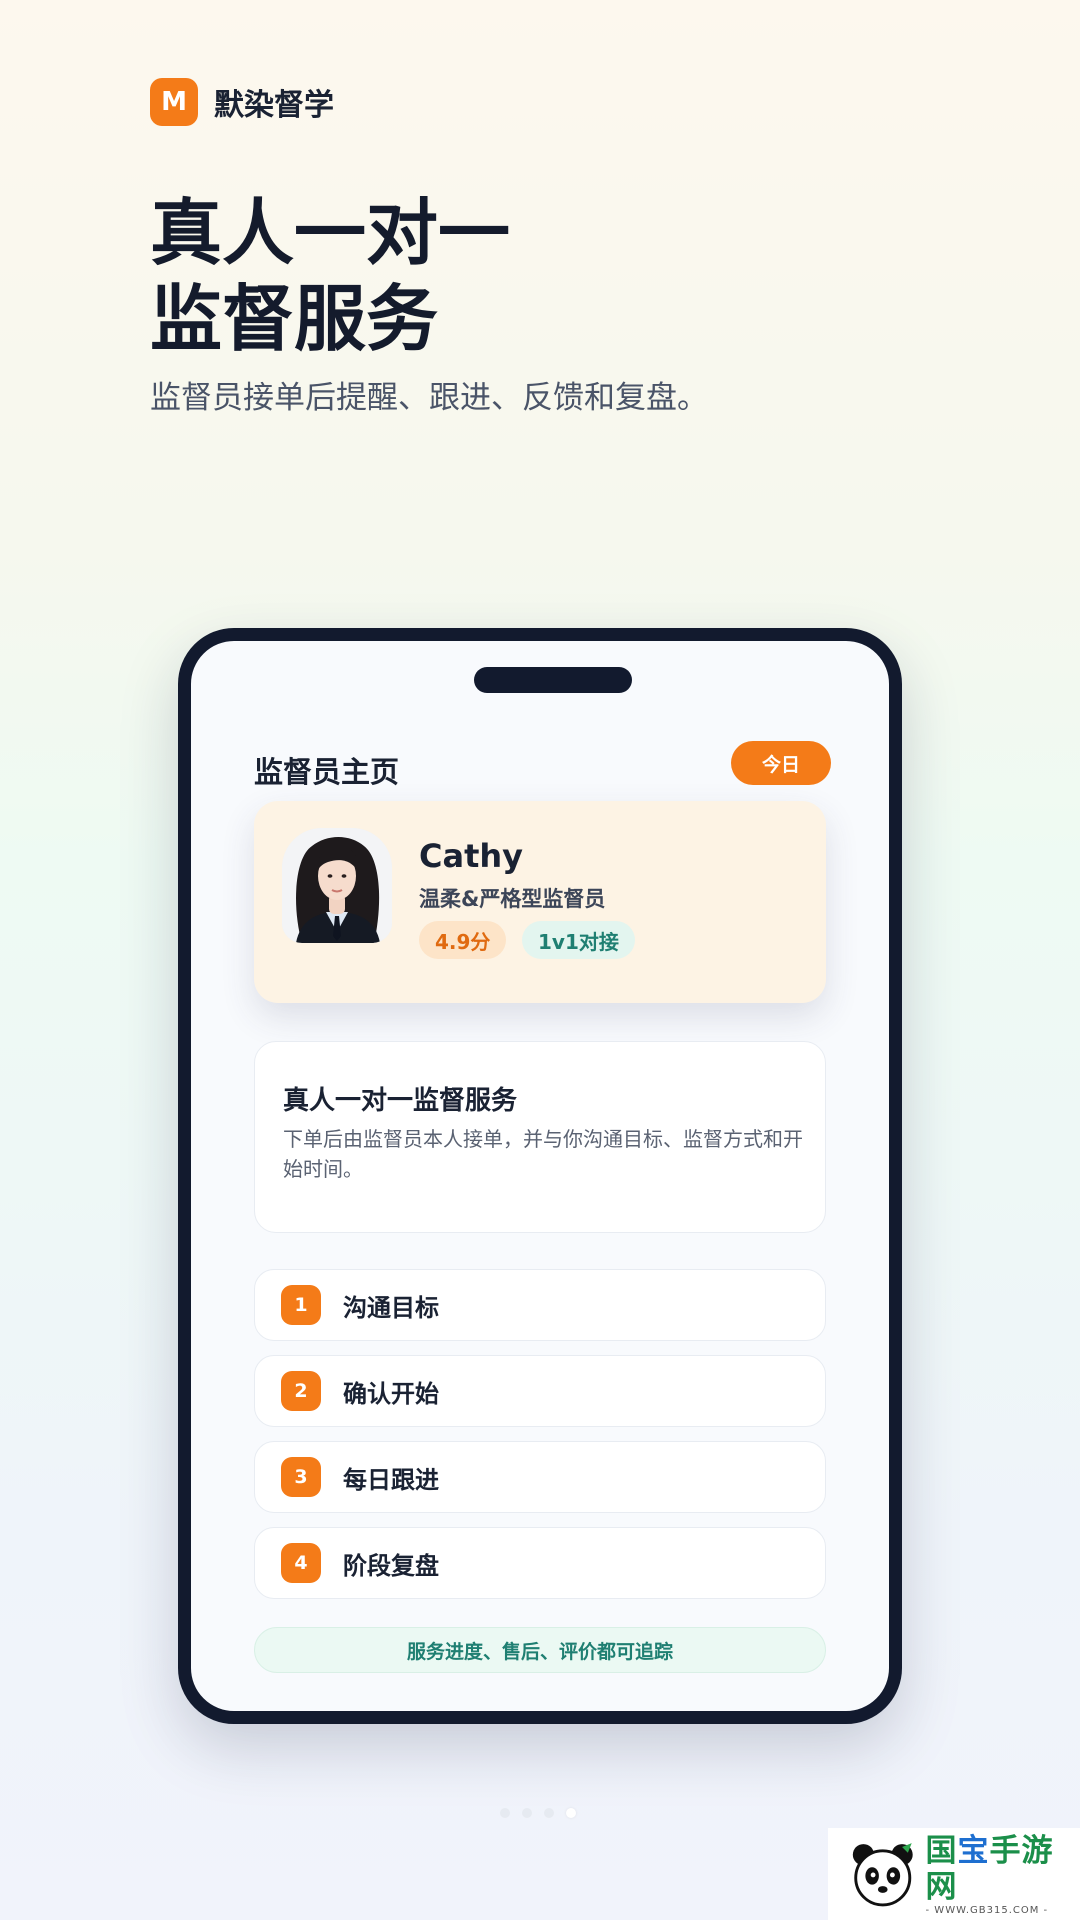 The height and width of the screenshot is (1920, 1080). What do you see at coordinates (330, 233) in the screenshot?
I see `hero-title-line1: 真人一对一` at bounding box center [330, 233].